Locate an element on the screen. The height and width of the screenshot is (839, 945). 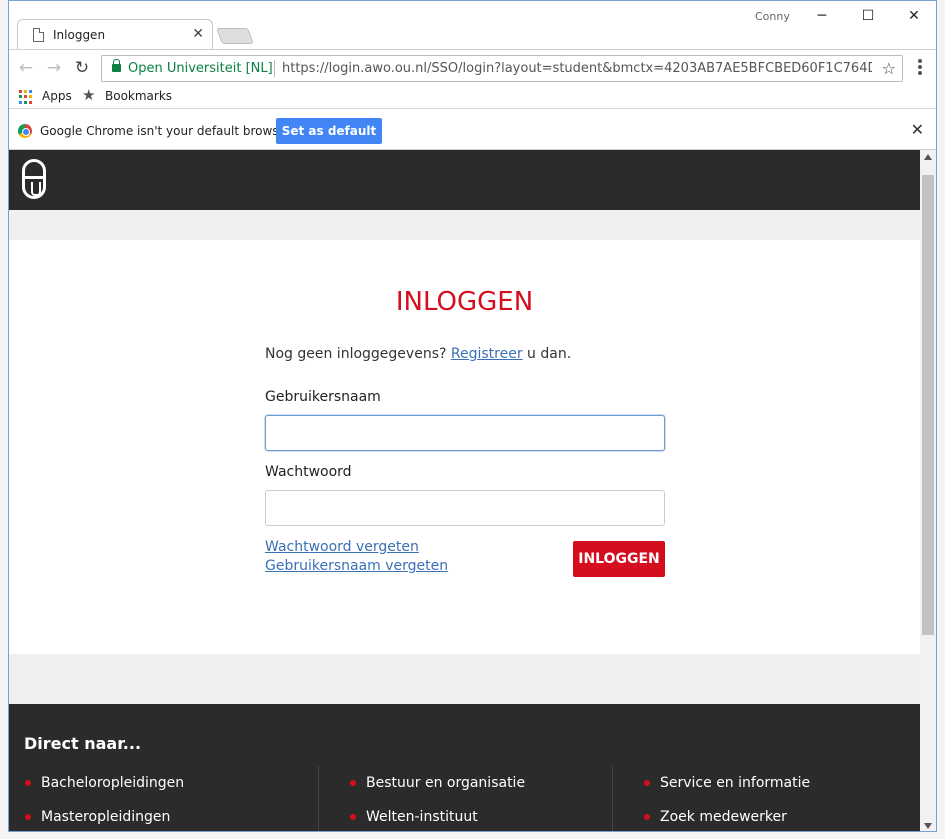
bookmark-star-icon: ☆ is located at coordinates (889, 68).